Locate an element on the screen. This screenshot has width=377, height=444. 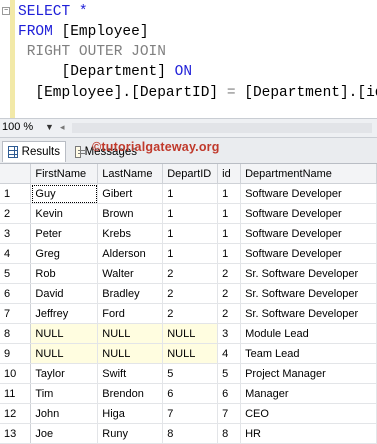
cell-firstname: Tim is located at coordinates (64, 393).